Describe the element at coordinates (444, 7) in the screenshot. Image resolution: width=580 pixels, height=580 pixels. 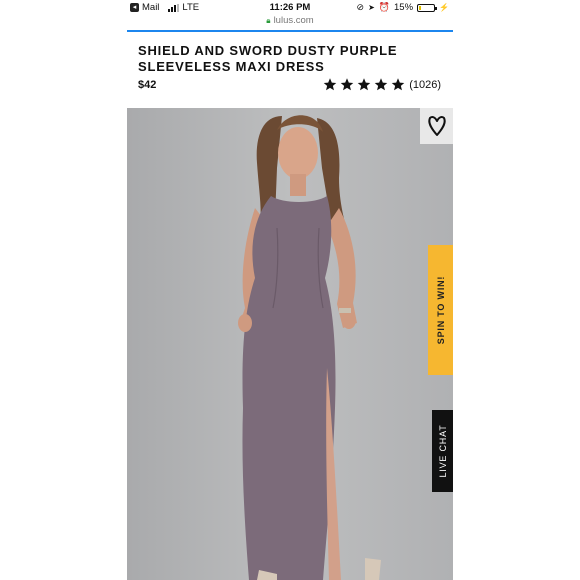
I see `charging-icon: ⚡` at that location.